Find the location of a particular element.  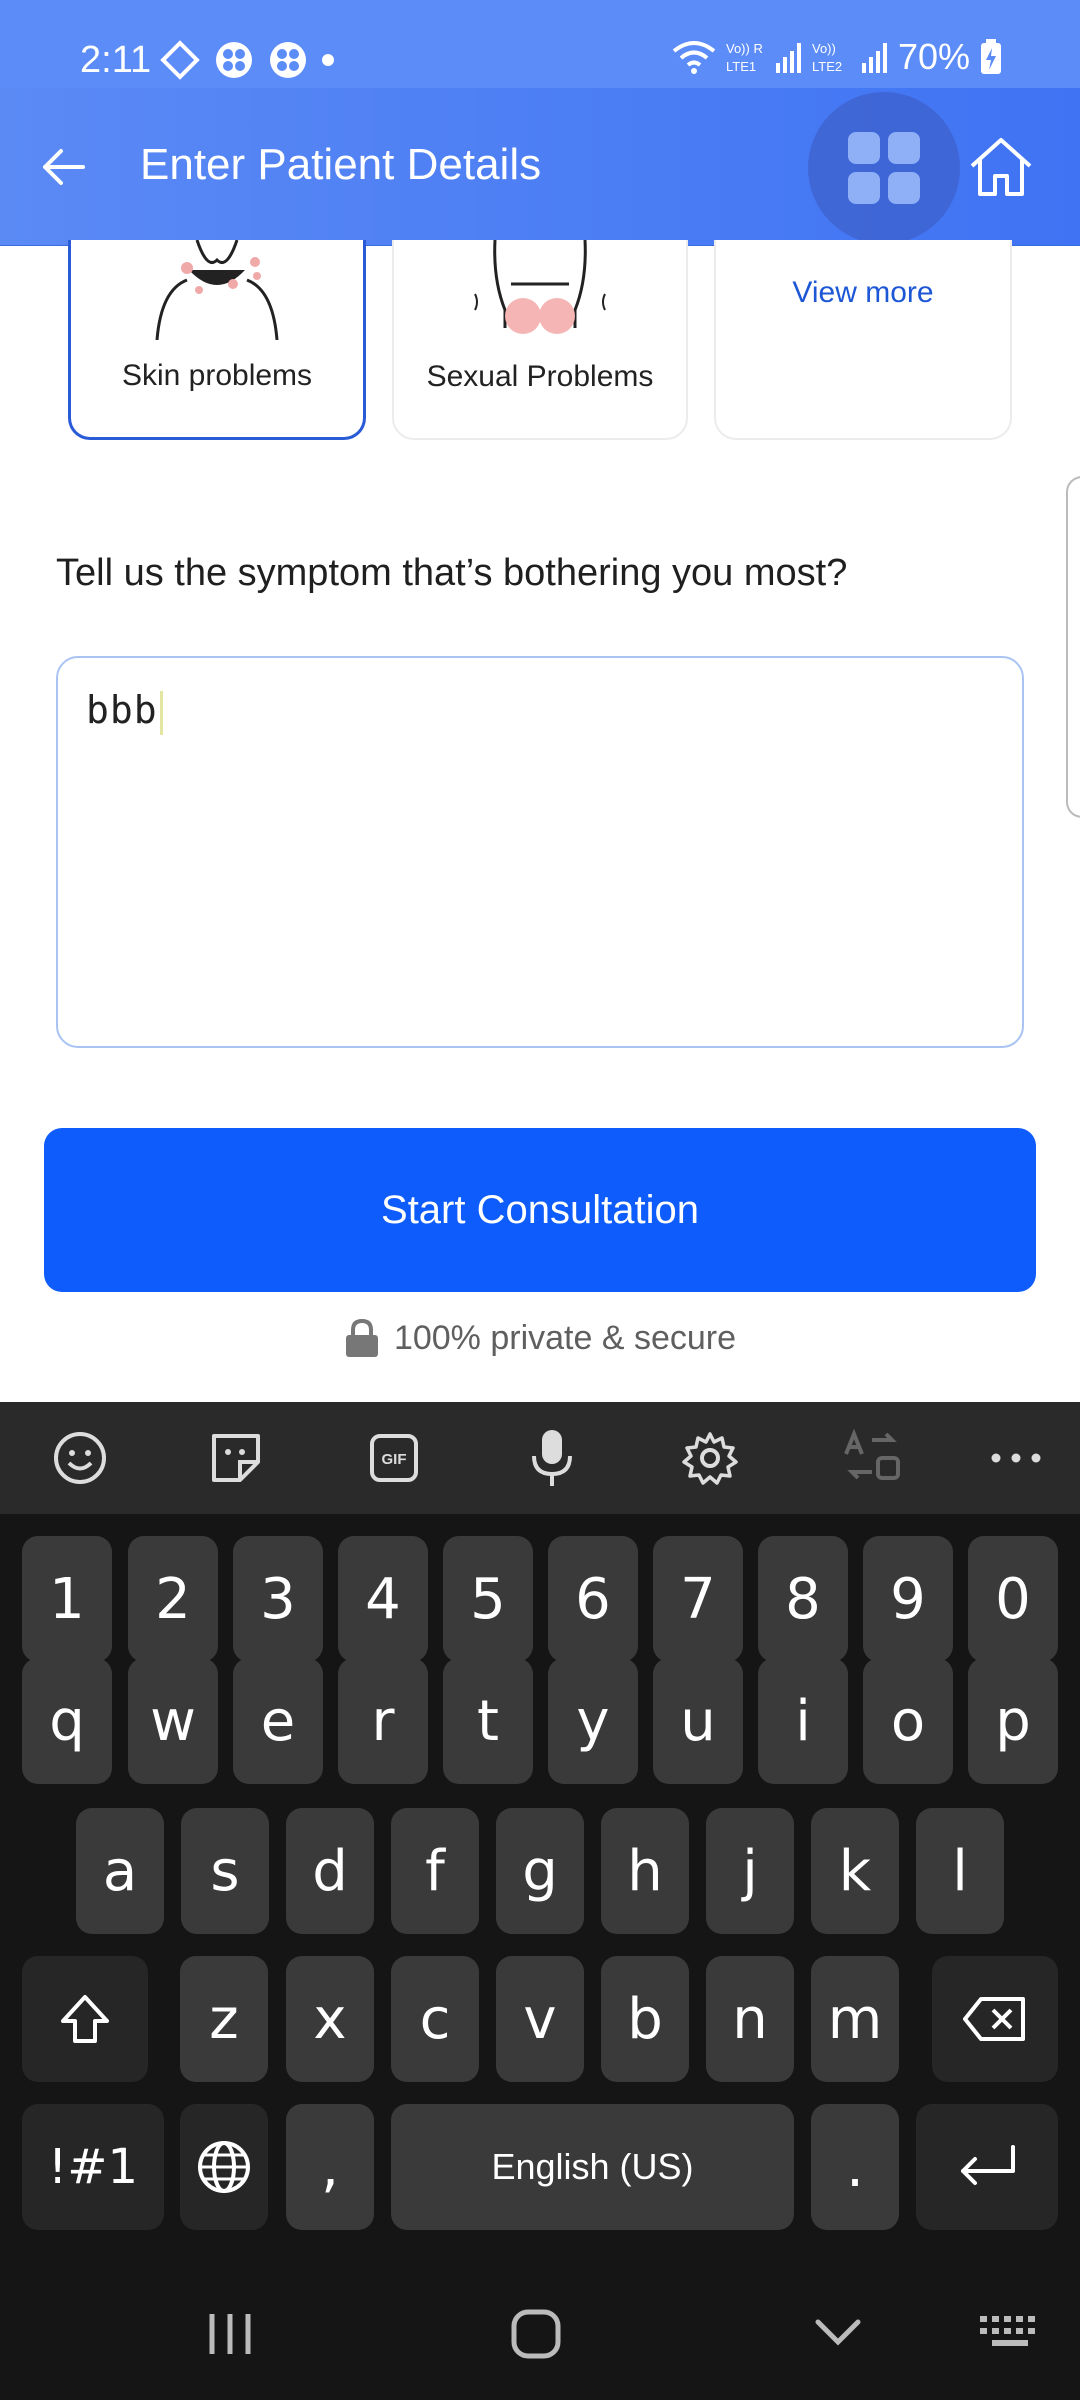

sexual-problems-illustration is located at coordinates (540, 287).